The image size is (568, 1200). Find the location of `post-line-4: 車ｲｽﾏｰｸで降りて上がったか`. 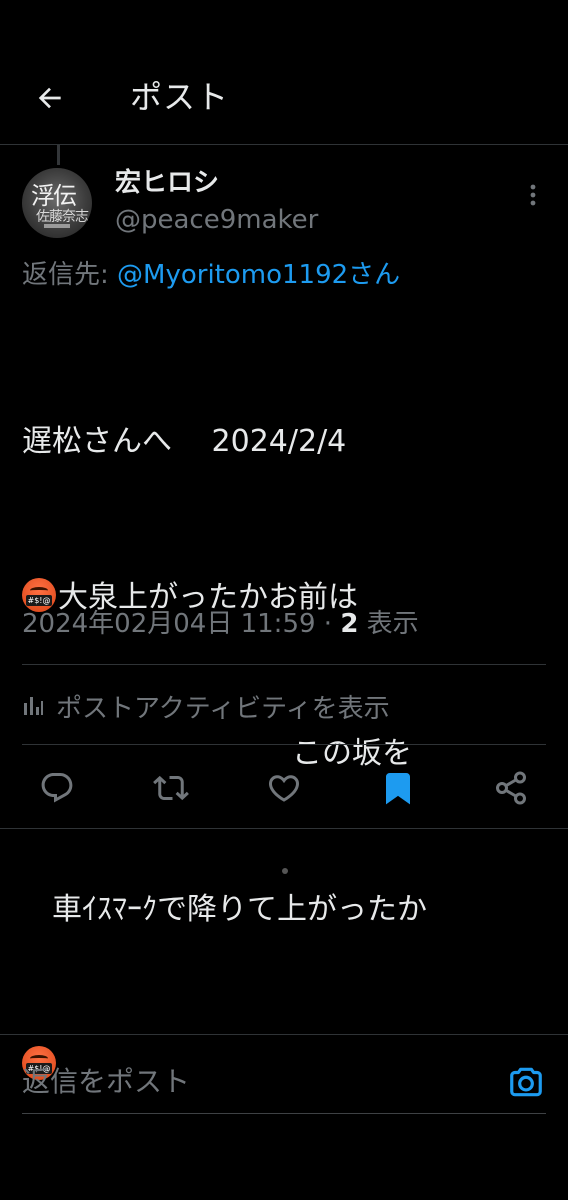

post-line-4: 車ｲｽﾏｰｸで降りて上がったか is located at coordinates (224, 909).